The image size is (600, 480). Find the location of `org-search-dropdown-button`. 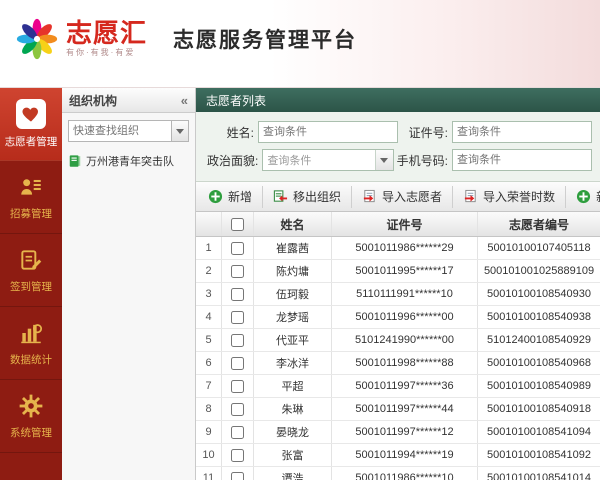

org-search-dropdown-button is located at coordinates (180, 131).